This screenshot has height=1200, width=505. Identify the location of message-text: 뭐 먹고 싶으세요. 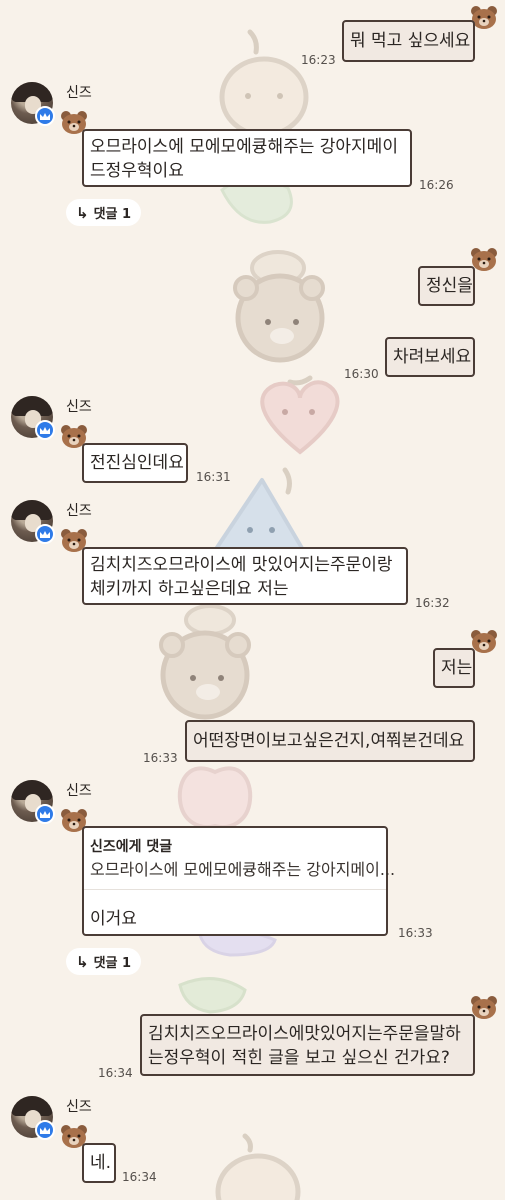
(410, 41).